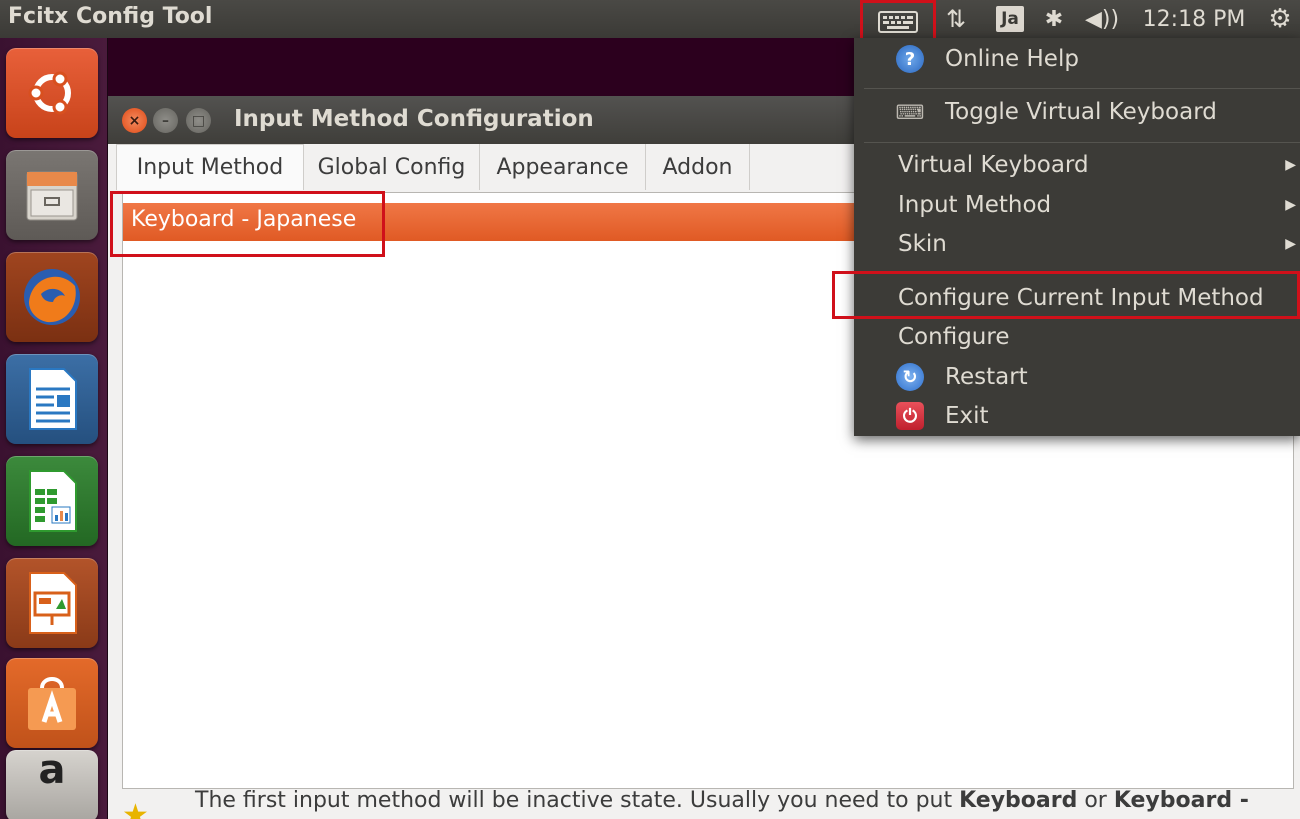 This screenshot has height=819, width=1300. I want to click on app-title: Fcitx Config Tool, so click(110, 16).